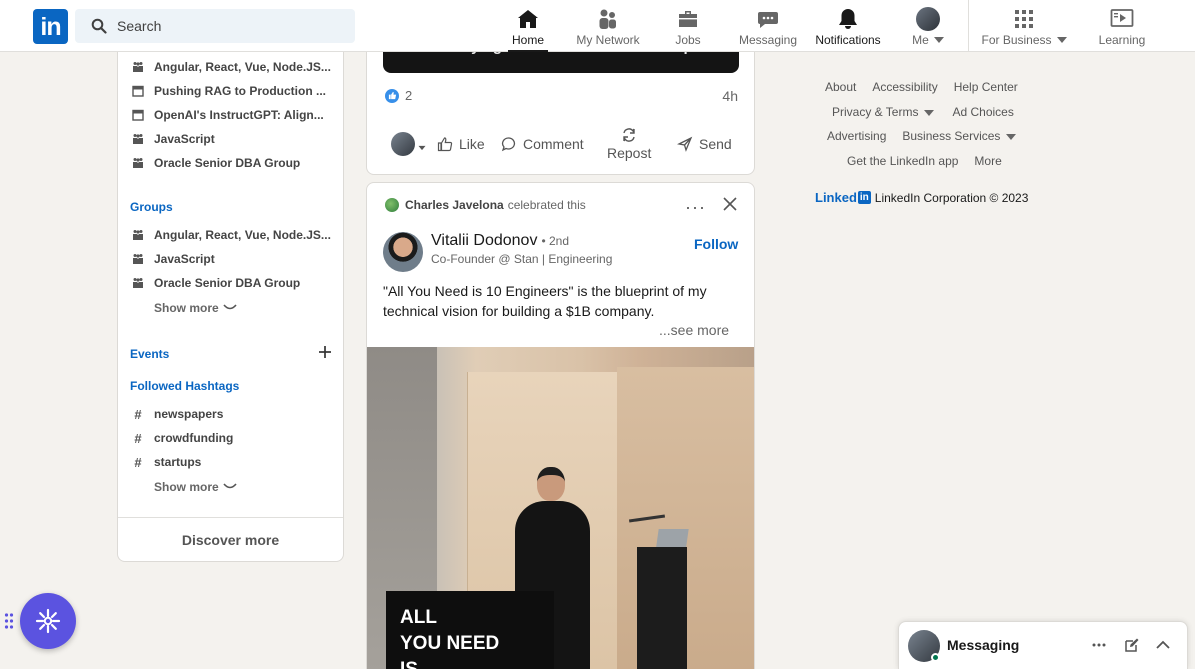 This screenshot has height=669, width=1195. I want to click on reaction-avatar-selector, so click(409, 144).